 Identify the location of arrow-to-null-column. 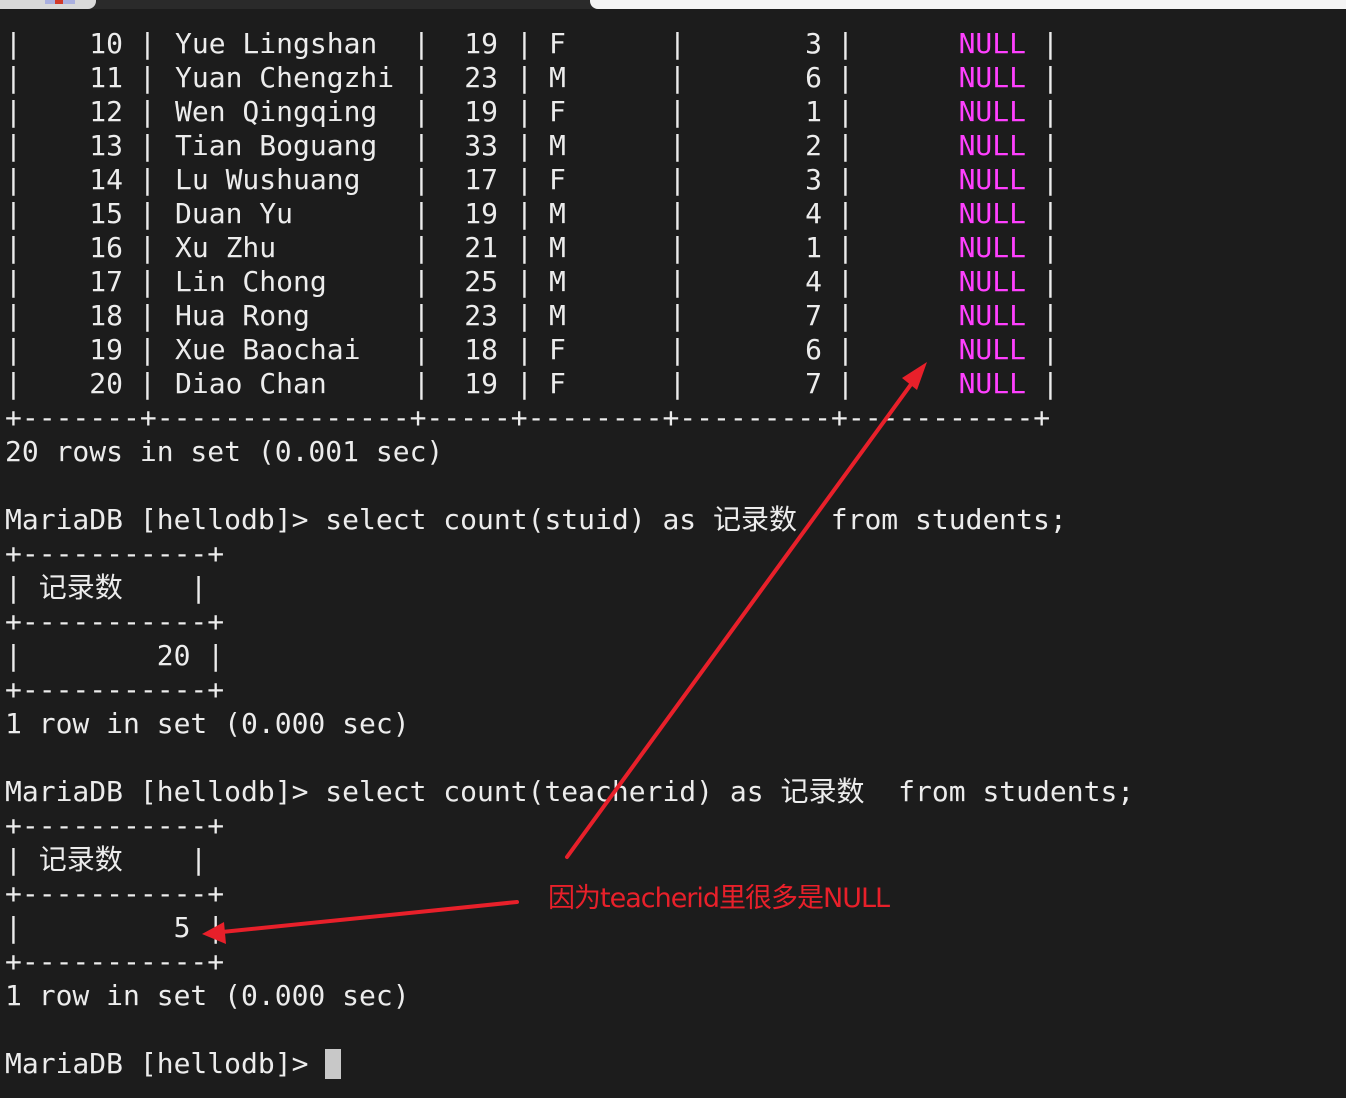
(743, 614).